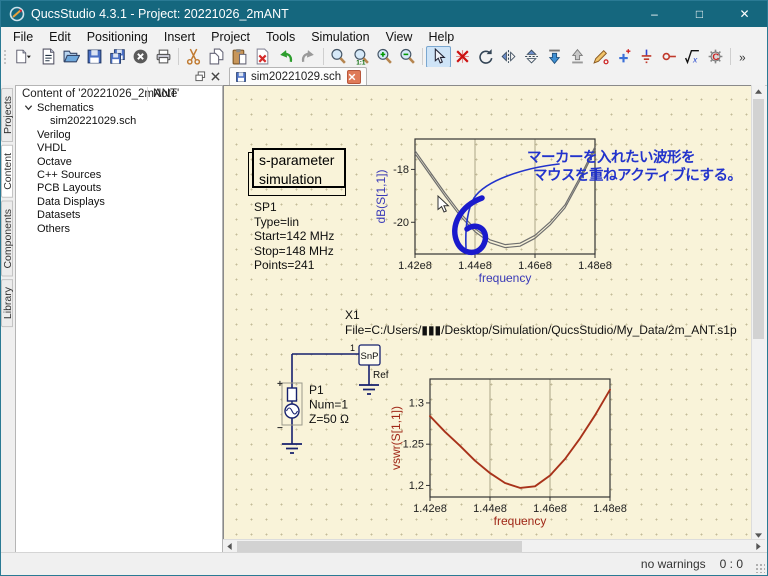 The image size is (768, 576). I want to click on sp1-stop: Stop=148 MHz, so click(294, 250).